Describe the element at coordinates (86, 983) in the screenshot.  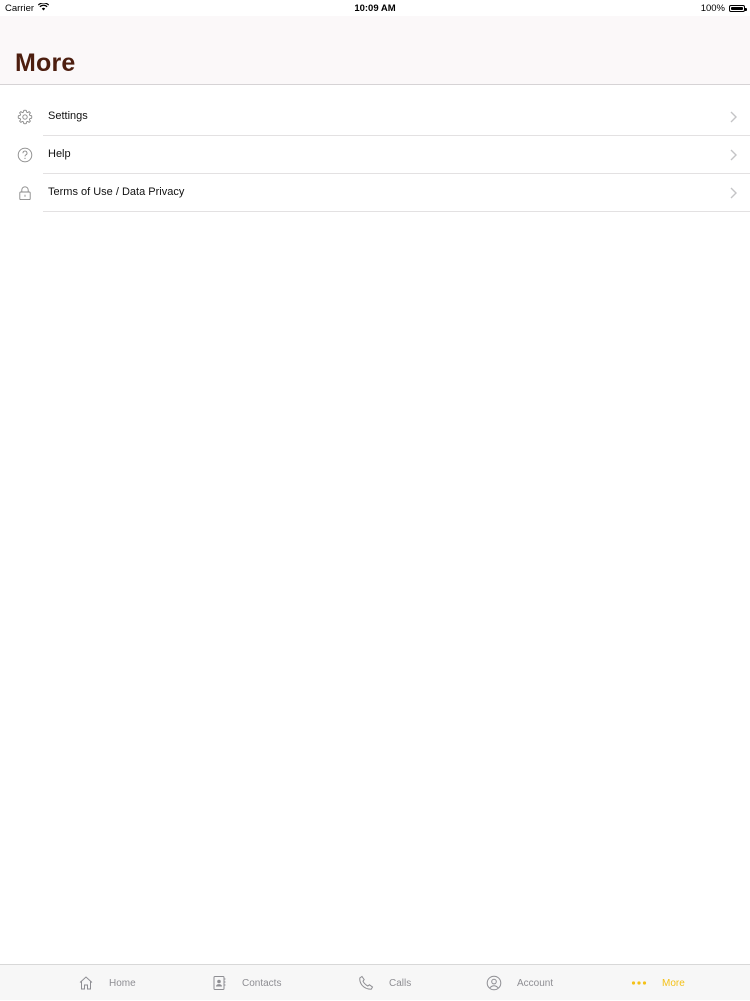
I see `home-icon` at that location.